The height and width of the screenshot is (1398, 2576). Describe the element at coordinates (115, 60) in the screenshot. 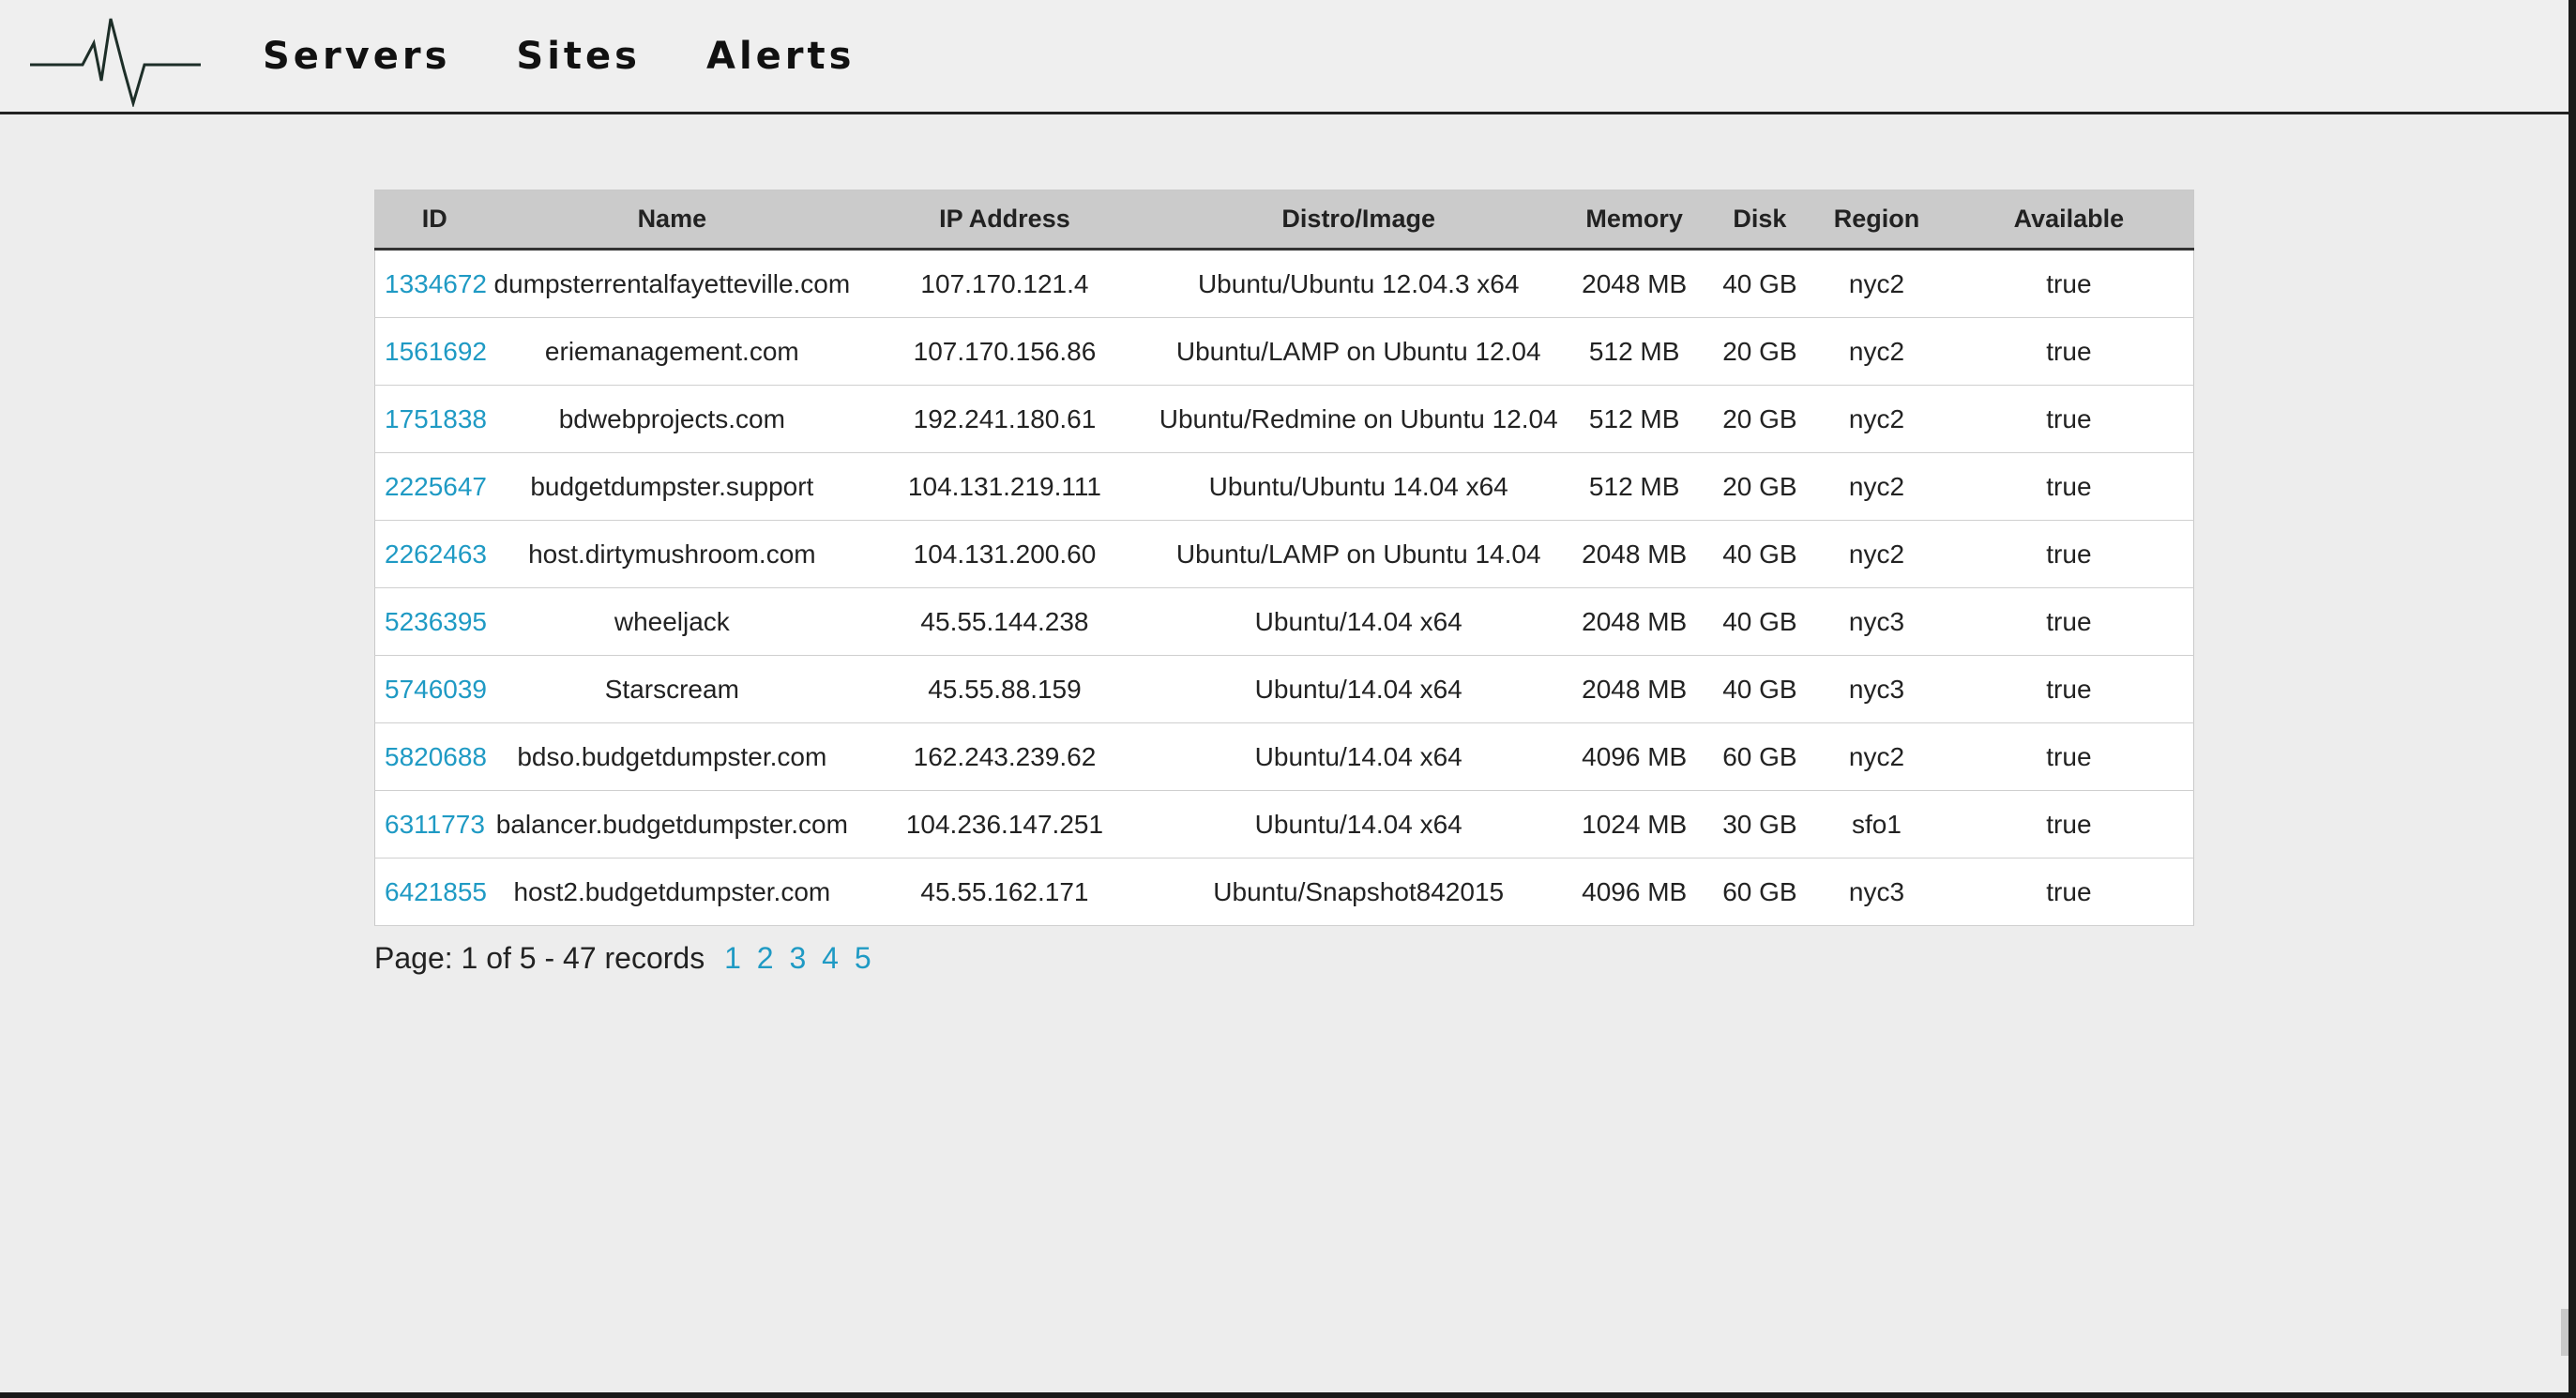

I see `heartbeat-logo-icon` at that location.